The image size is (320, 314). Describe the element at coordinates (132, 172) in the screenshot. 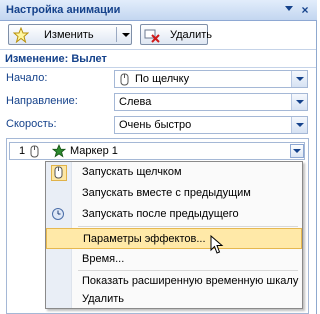

I see `menu-item-label: Запускать щелчком` at that location.